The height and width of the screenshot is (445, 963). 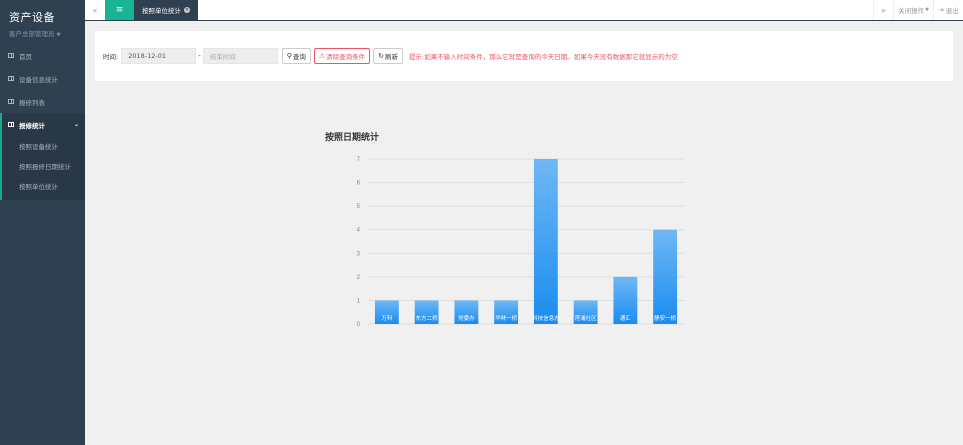 I want to click on double-chevron-right-icon: », so click(x=883, y=10).